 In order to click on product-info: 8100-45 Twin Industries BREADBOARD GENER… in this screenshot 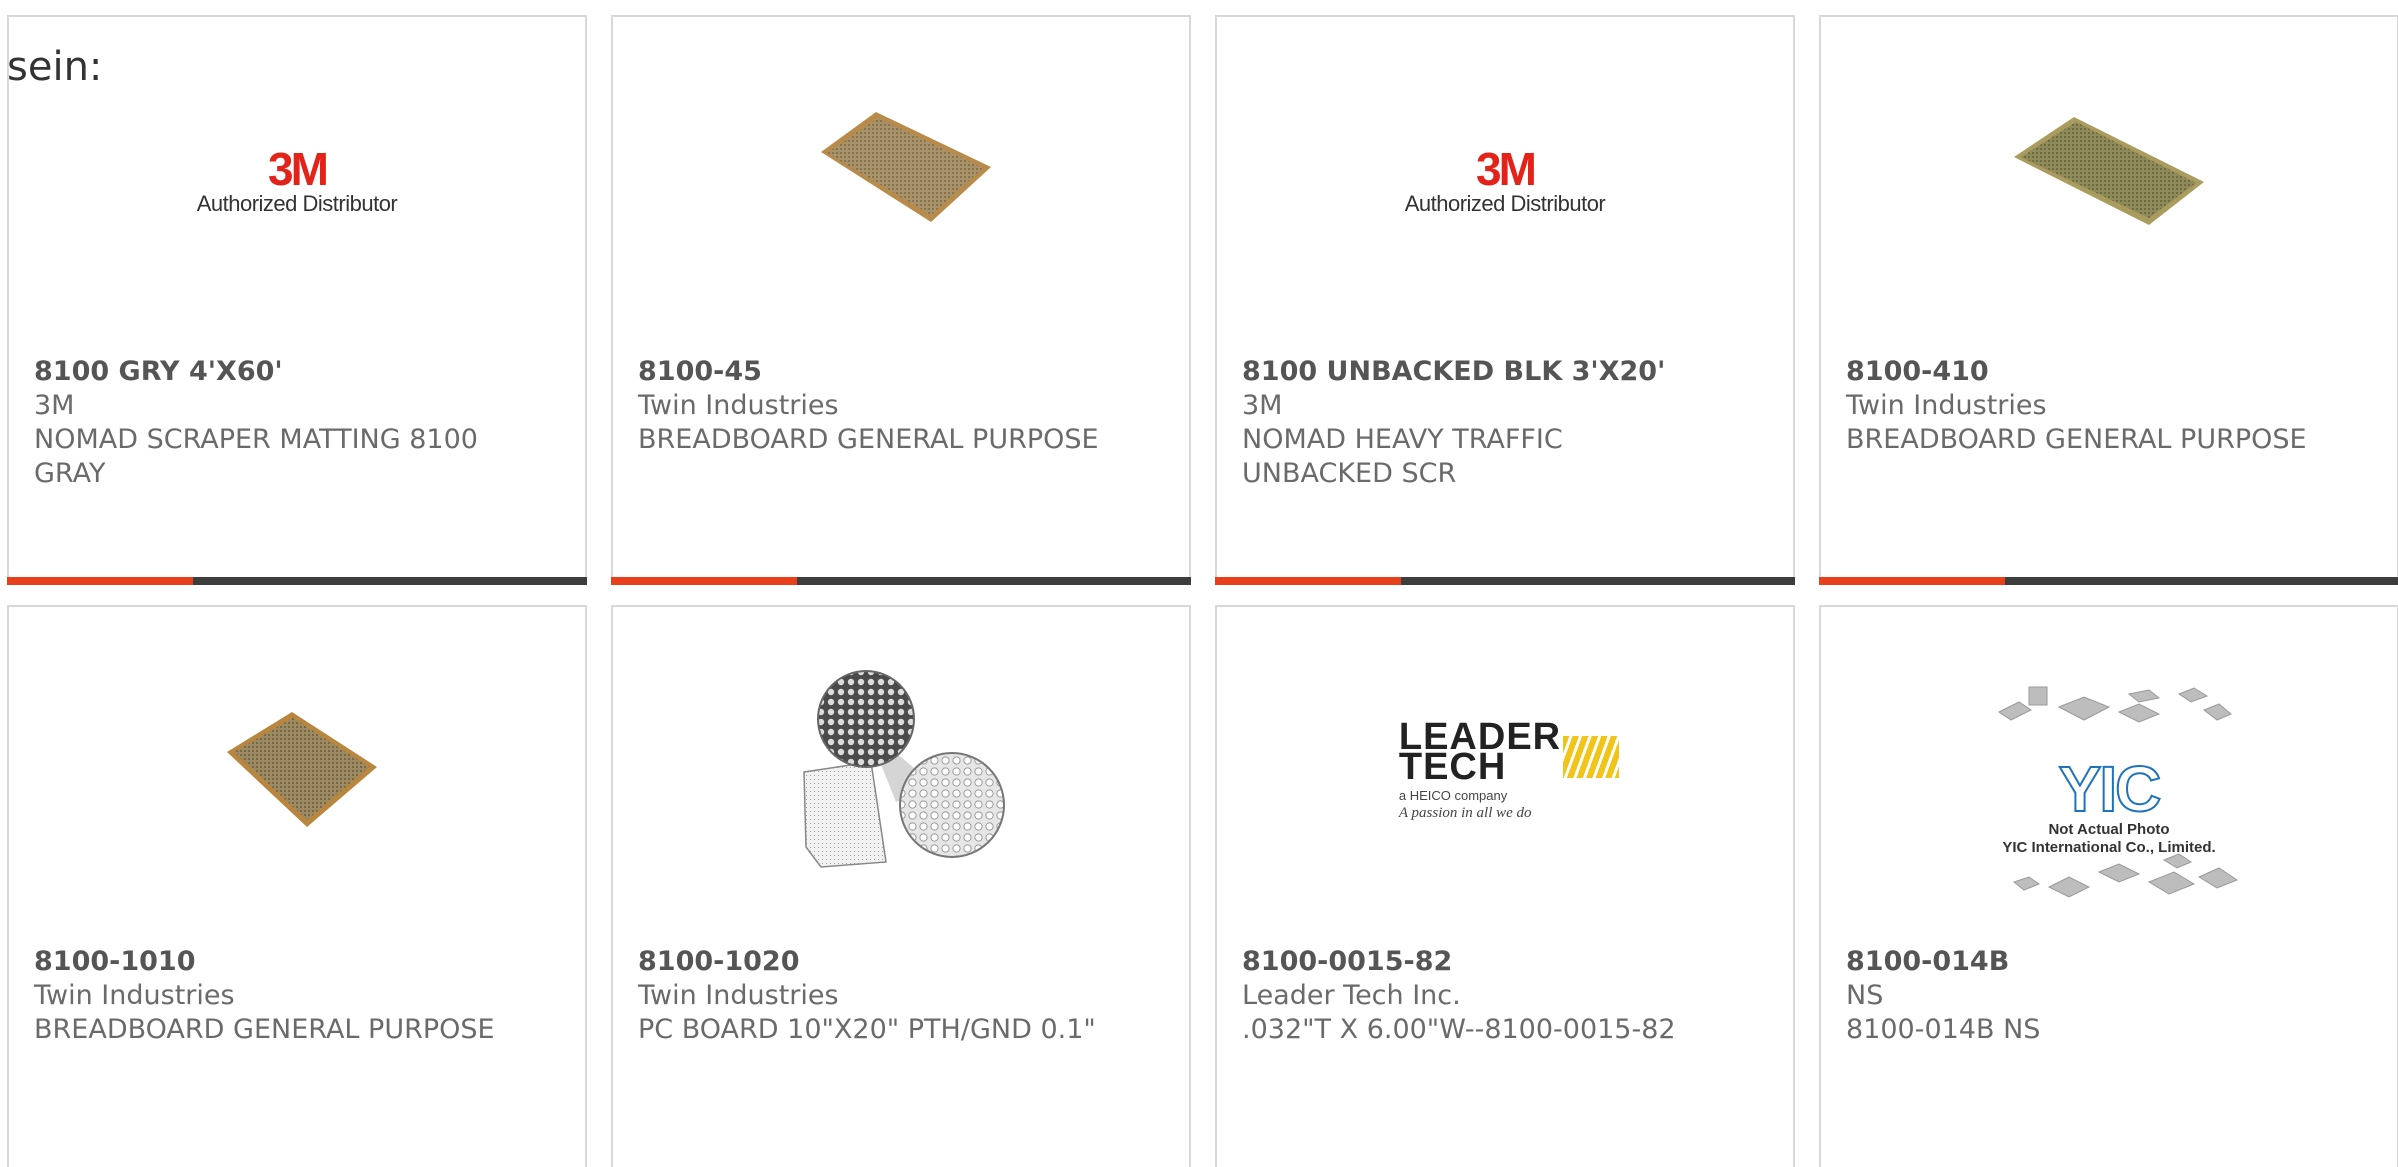, I will do `click(873, 406)`.